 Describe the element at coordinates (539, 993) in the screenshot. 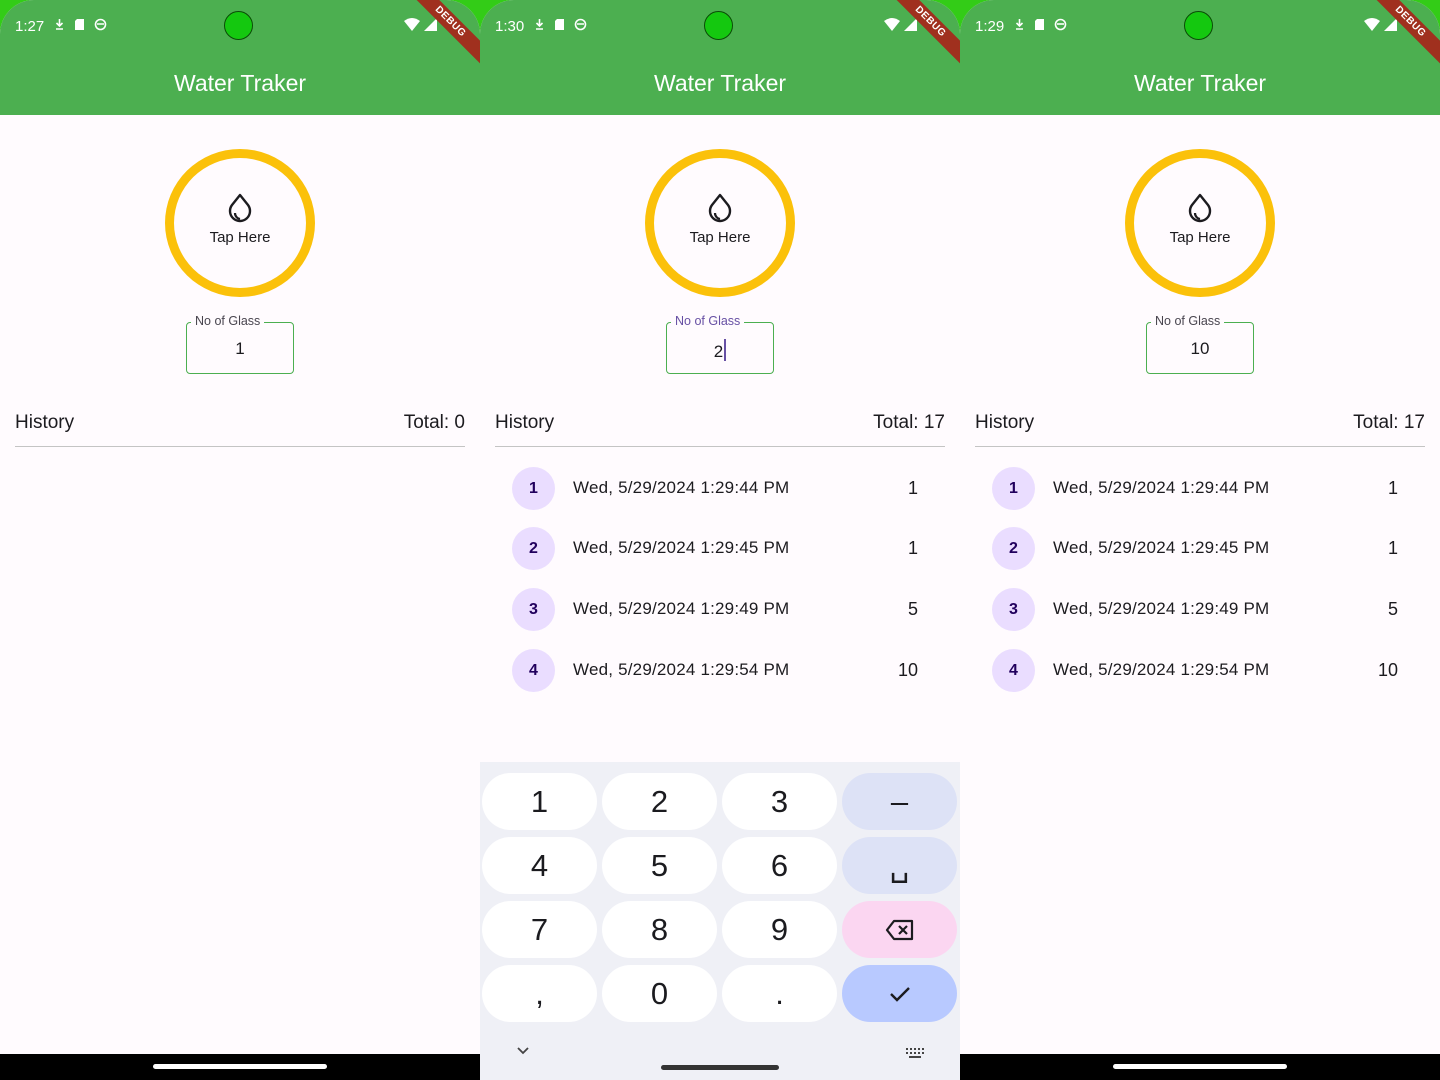

I see `key-comma: ,` at that location.